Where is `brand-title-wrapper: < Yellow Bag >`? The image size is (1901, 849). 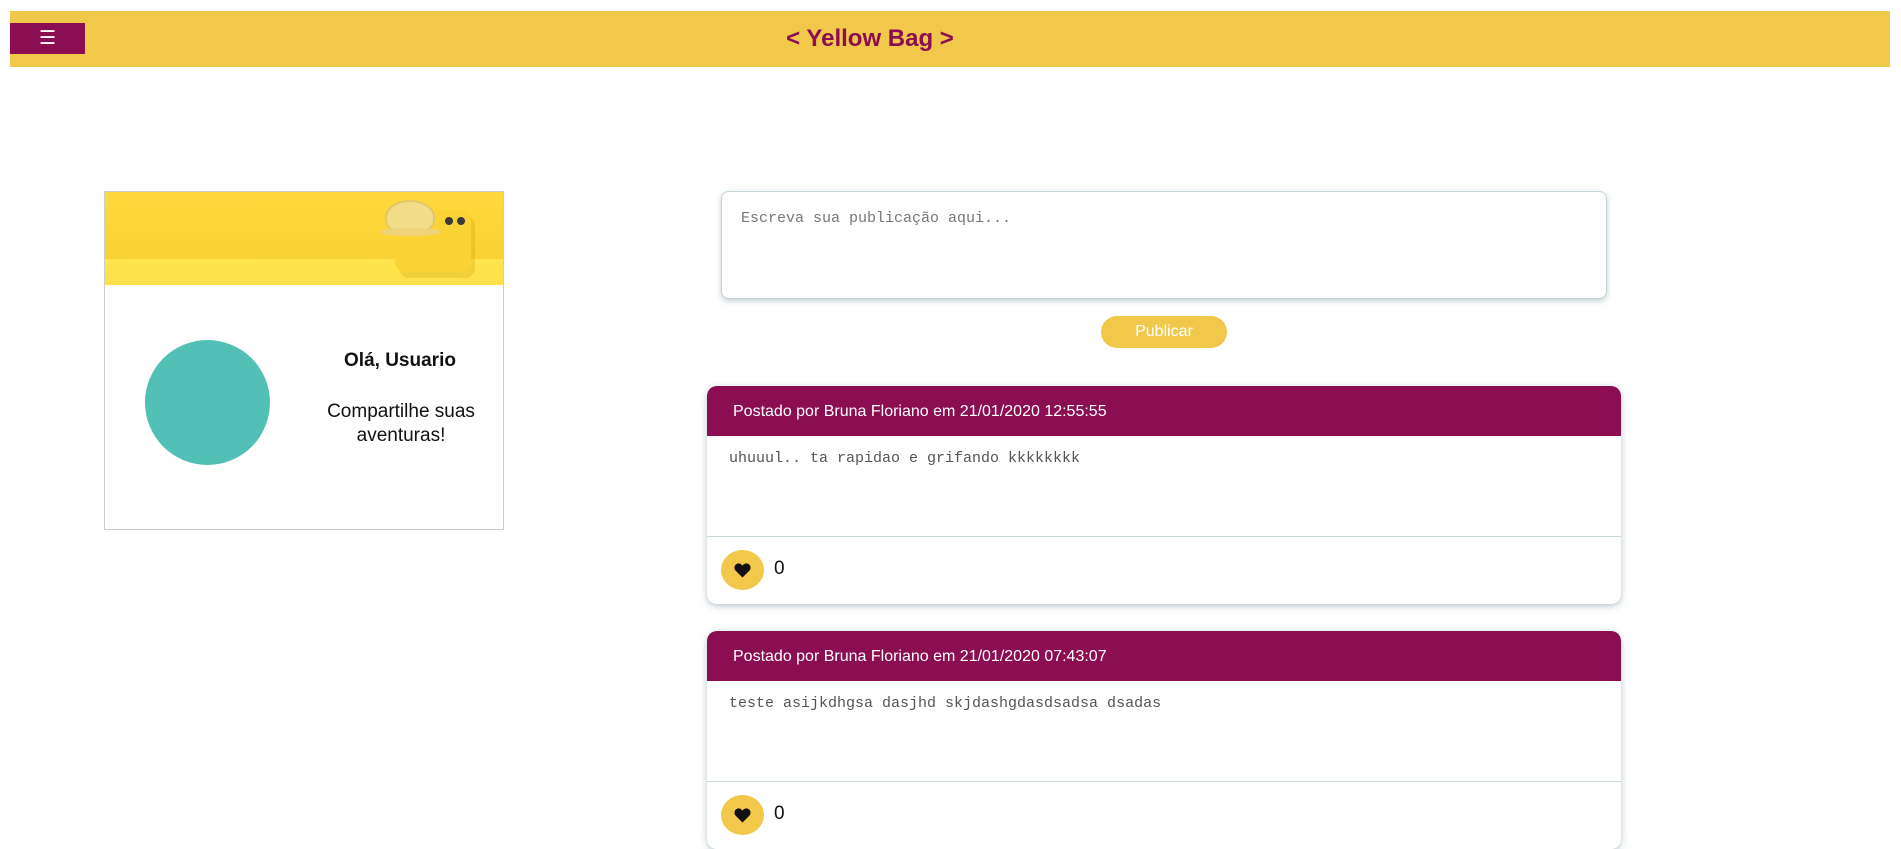 brand-title-wrapper: < Yellow Bag > is located at coordinates (950, 39).